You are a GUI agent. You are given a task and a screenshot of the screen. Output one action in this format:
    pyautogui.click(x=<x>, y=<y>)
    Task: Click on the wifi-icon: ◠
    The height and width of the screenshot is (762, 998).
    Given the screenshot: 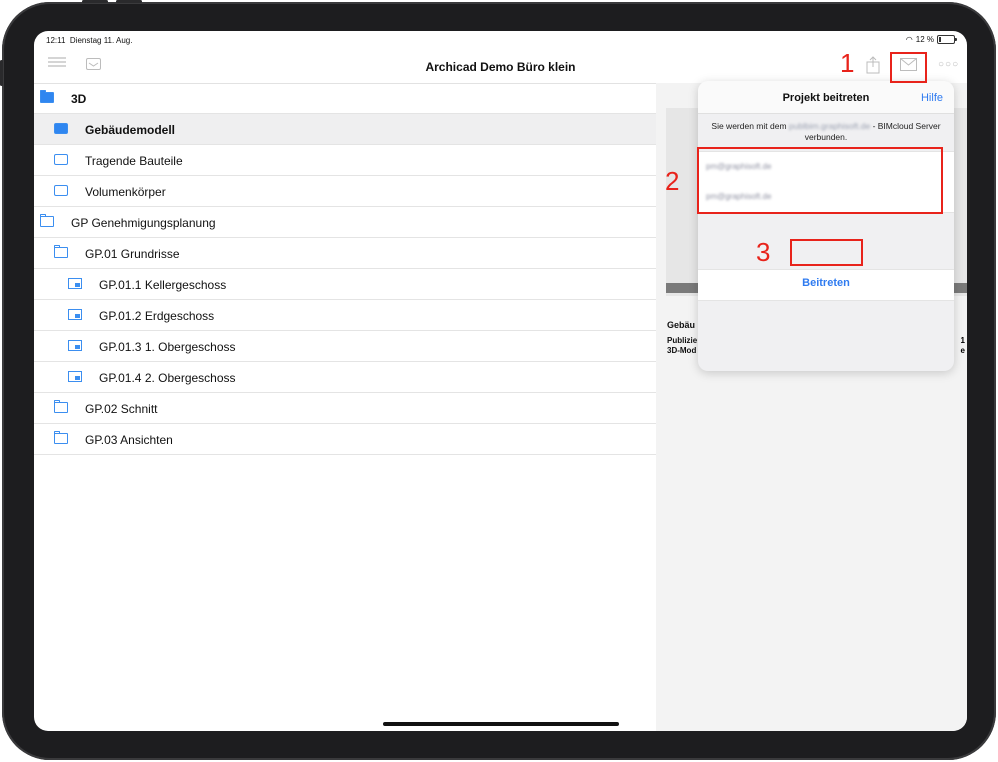 What is the action you would take?
    pyautogui.click(x=909, y=39)
    